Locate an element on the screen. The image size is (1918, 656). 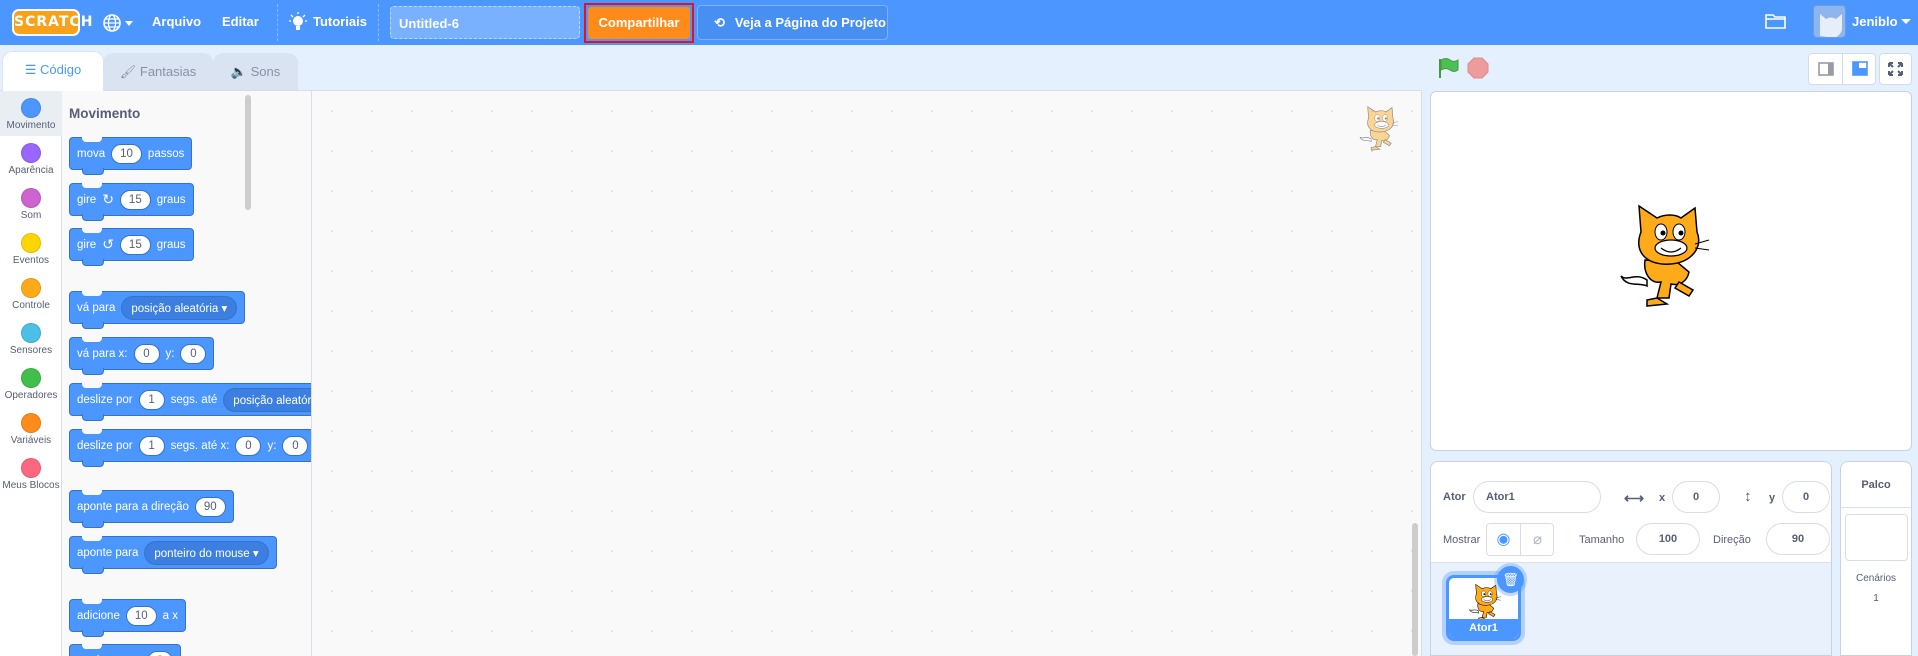
motion-block: adicione 10 a x is located at coordinates (127, 618).